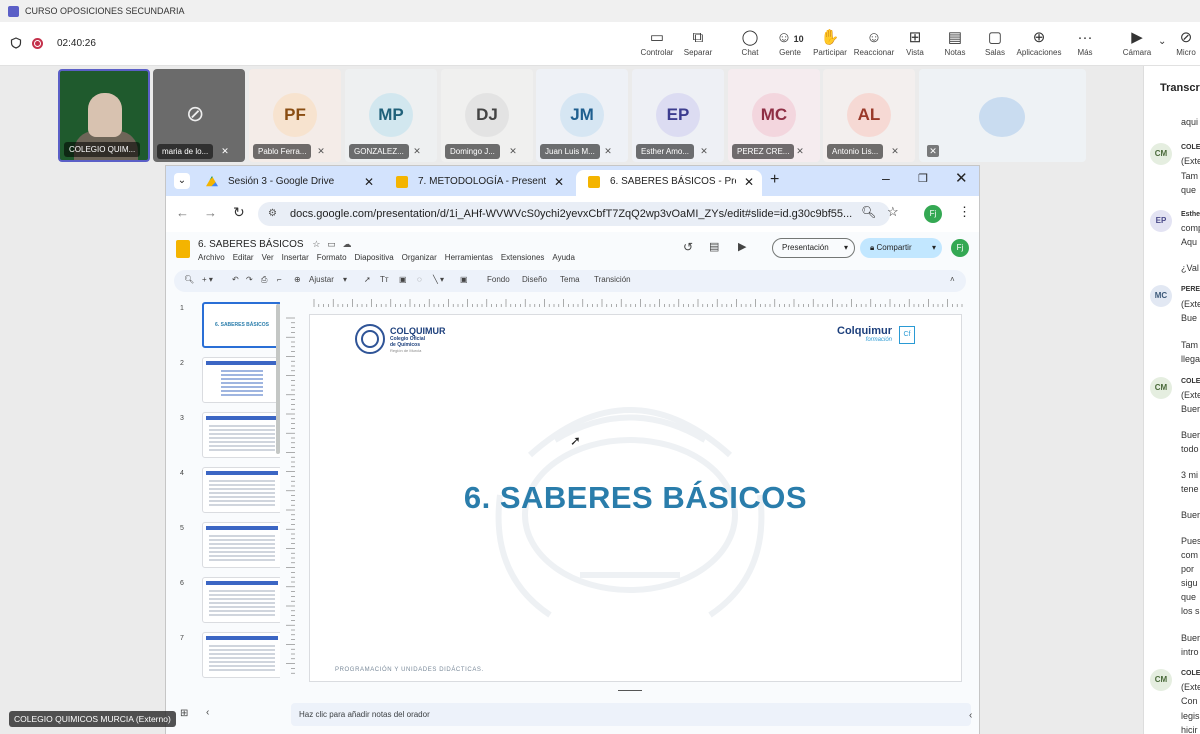 Image resolution: width=1200 pixels, height=734 pixels. Describe the element at coordinates (469, 257) in the screenshot. I see `menu-herramientas: Herramientas` at that location.